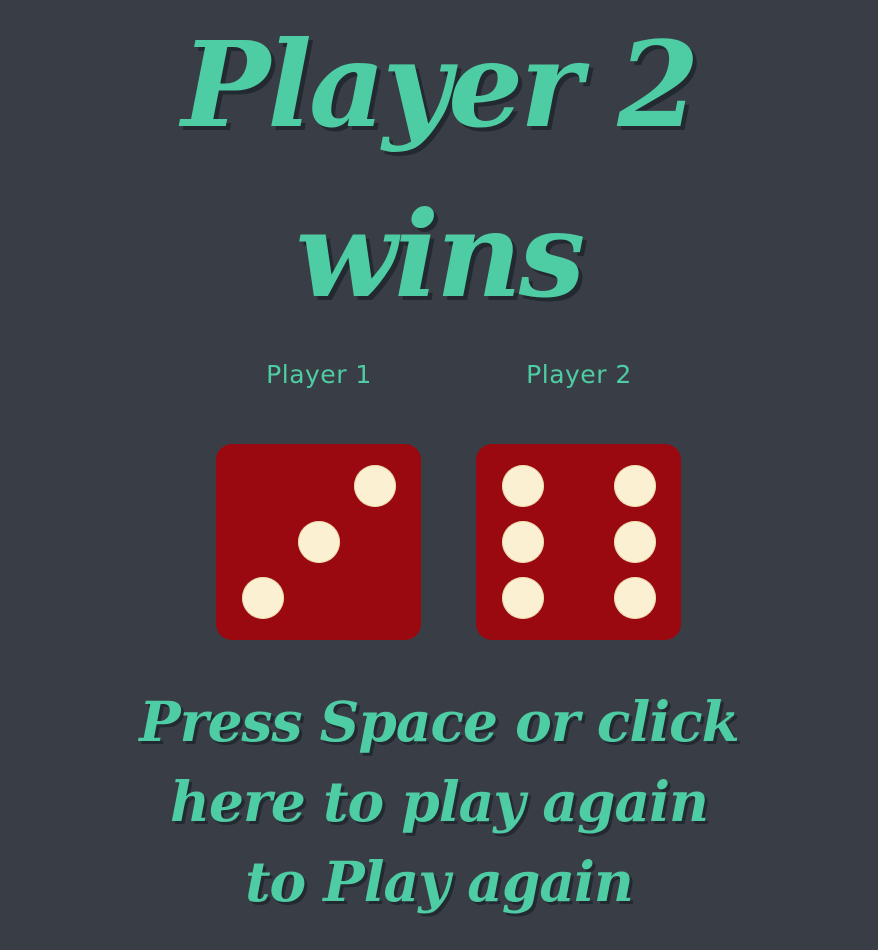 This screenshot has height=950, width=878. I want to click on player-1-label: Player 1, so click(319, 374).